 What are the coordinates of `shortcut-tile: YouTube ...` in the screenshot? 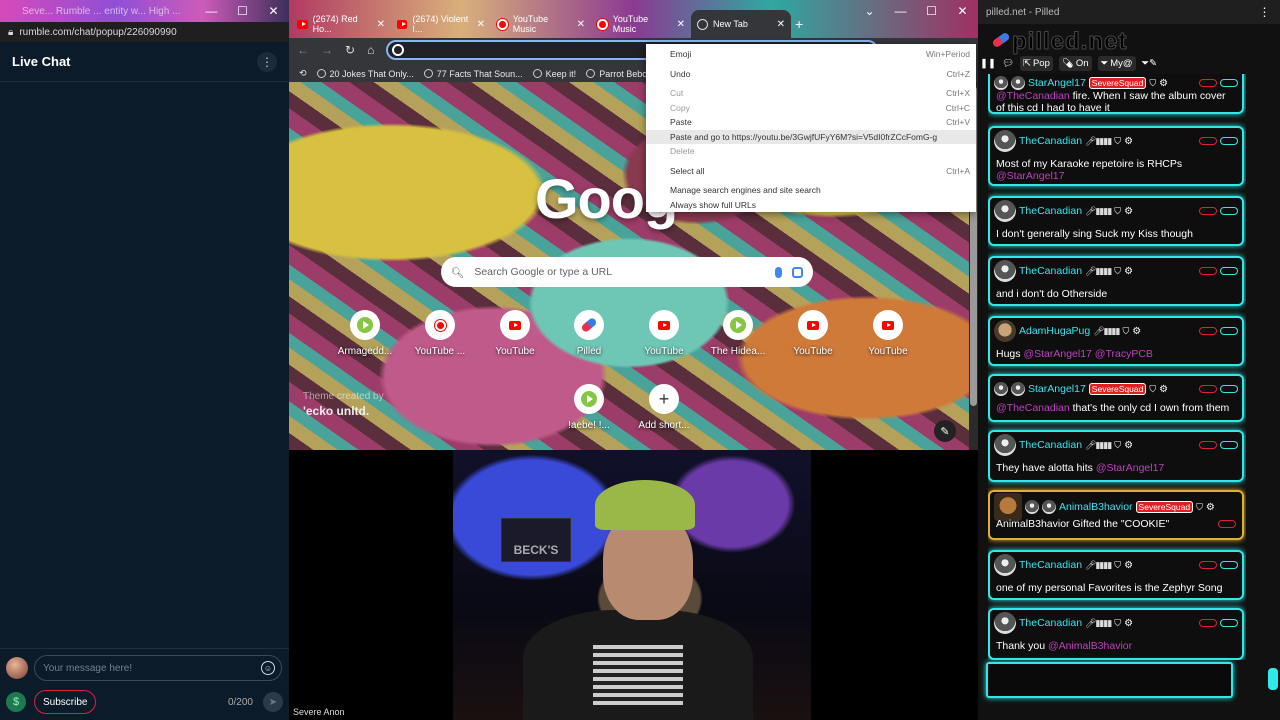 It's located at (440, 333).